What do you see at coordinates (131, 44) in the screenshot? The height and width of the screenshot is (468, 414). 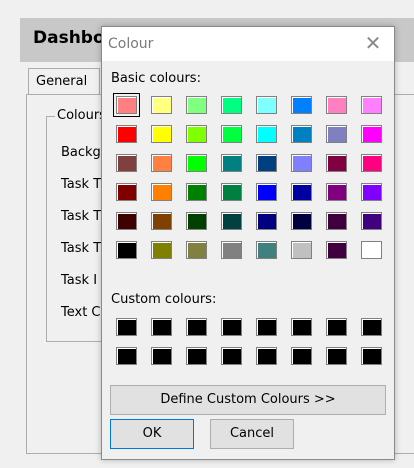 I see `dialog-title: Colour` at bounding box center [131, 44].